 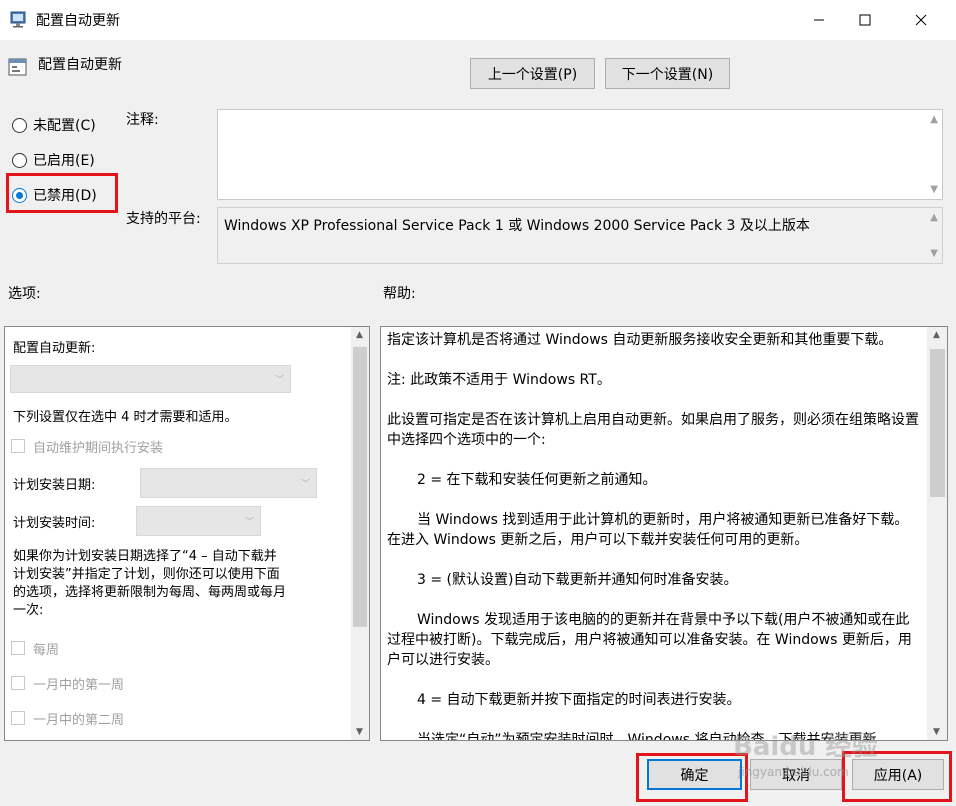 I want to click on options-label: 选项:, so click(x=24, y=294).